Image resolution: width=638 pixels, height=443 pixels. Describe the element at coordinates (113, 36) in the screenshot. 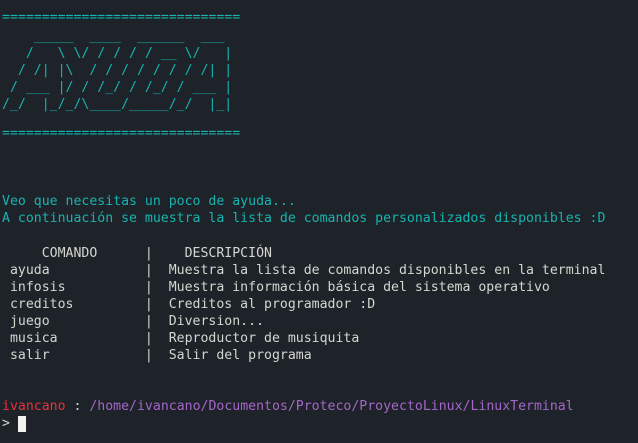

I see `banner-art-line-1: _____ ____ ______ ___` at that location.